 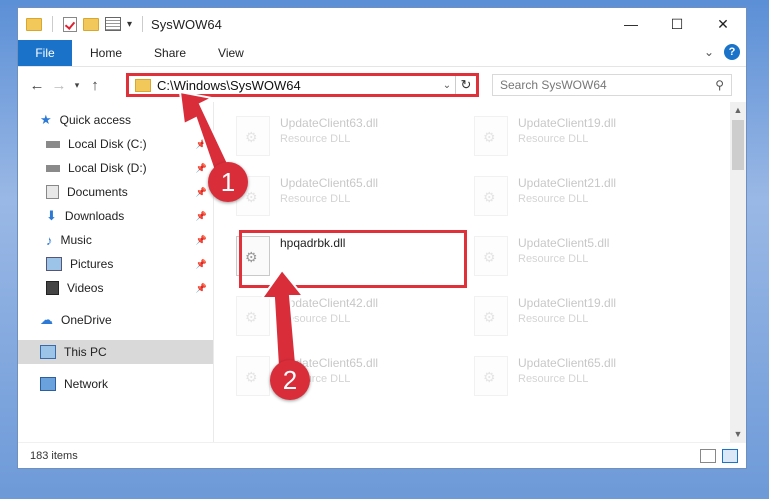 I want to click on large-icons-view-icon, so click(x=730, y=456).